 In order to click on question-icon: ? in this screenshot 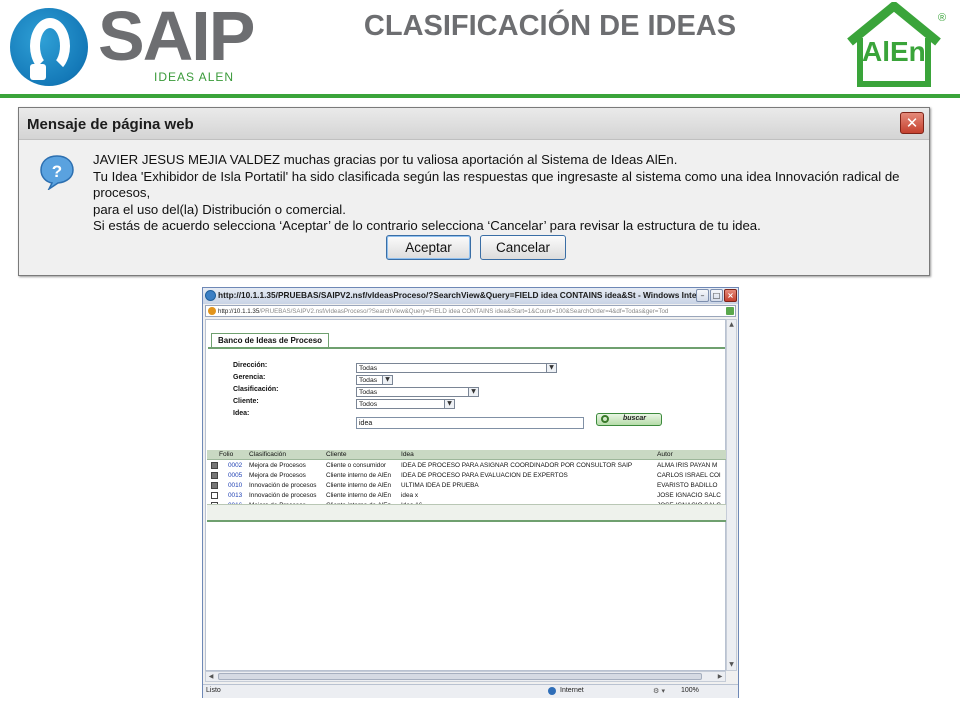, I will do `click(57, 172)`.